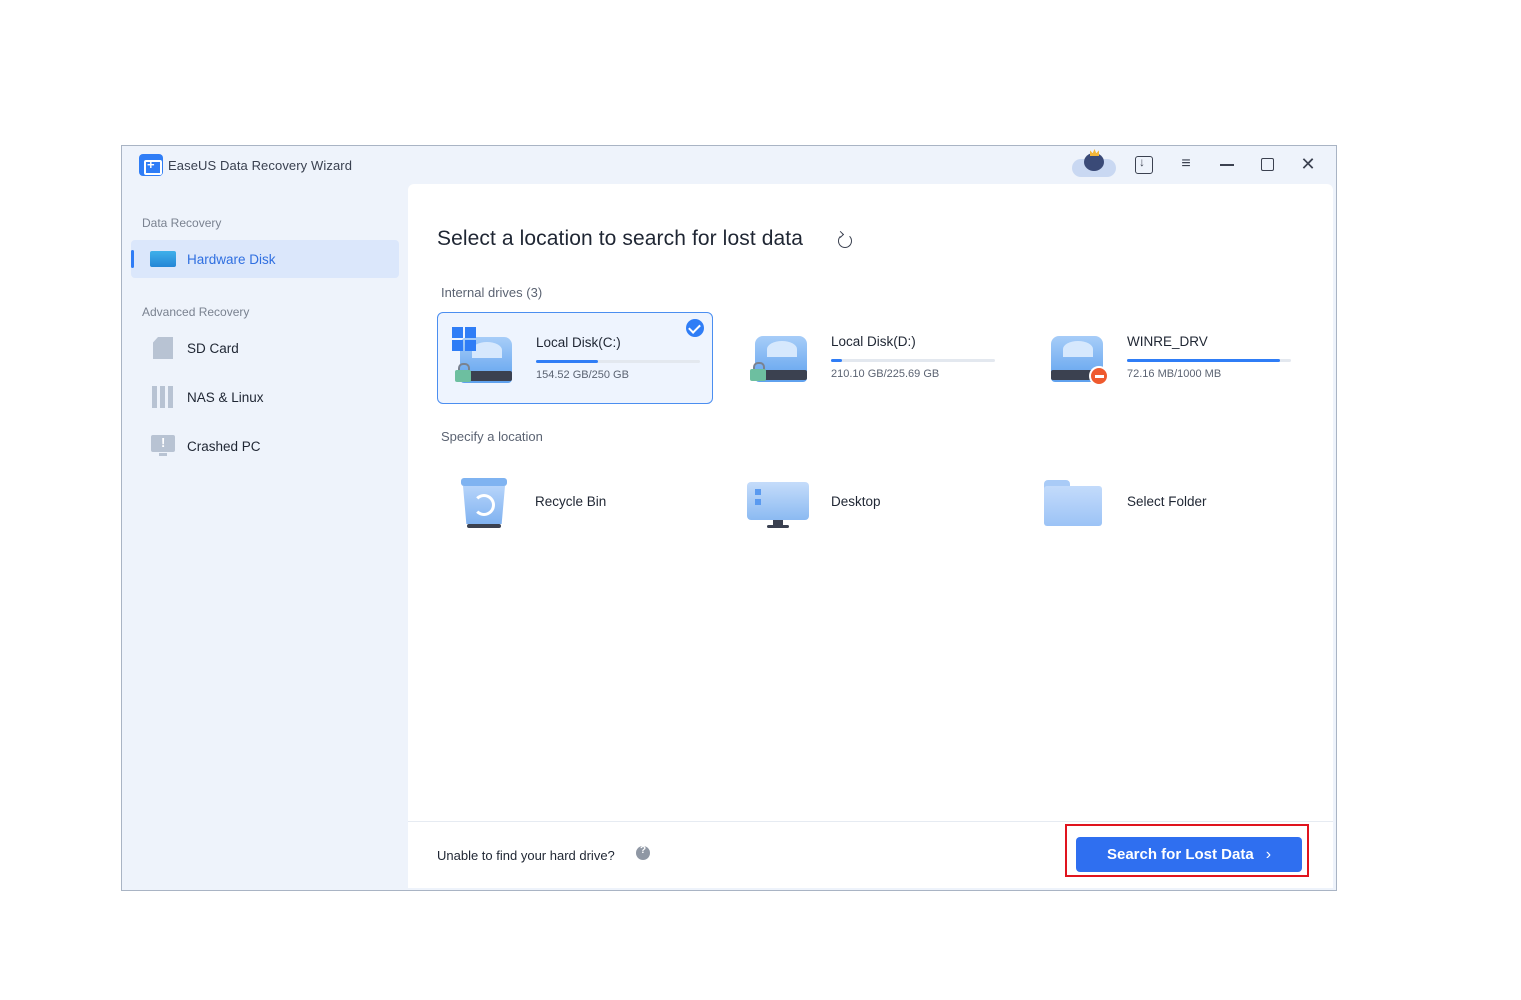 The height and width of the screenshot is (1000, 1521). What do you see at coordinates (163, 259) in the screenshot?
I see `hard-disk-icon` at bounding box center [163, 259].